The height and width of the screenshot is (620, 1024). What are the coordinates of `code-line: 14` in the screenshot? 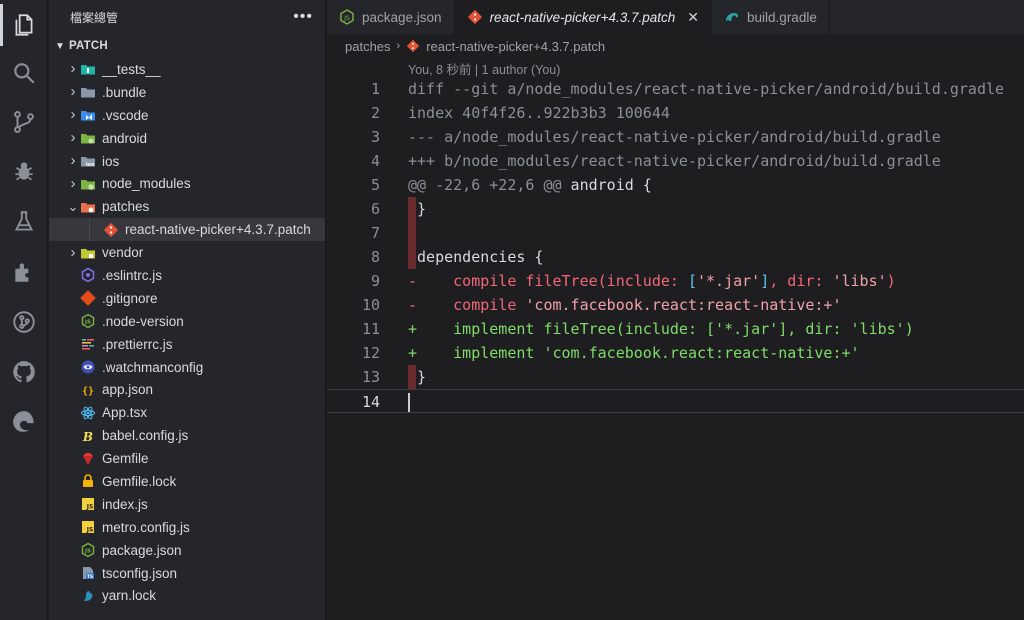 It's located at (675, 401).